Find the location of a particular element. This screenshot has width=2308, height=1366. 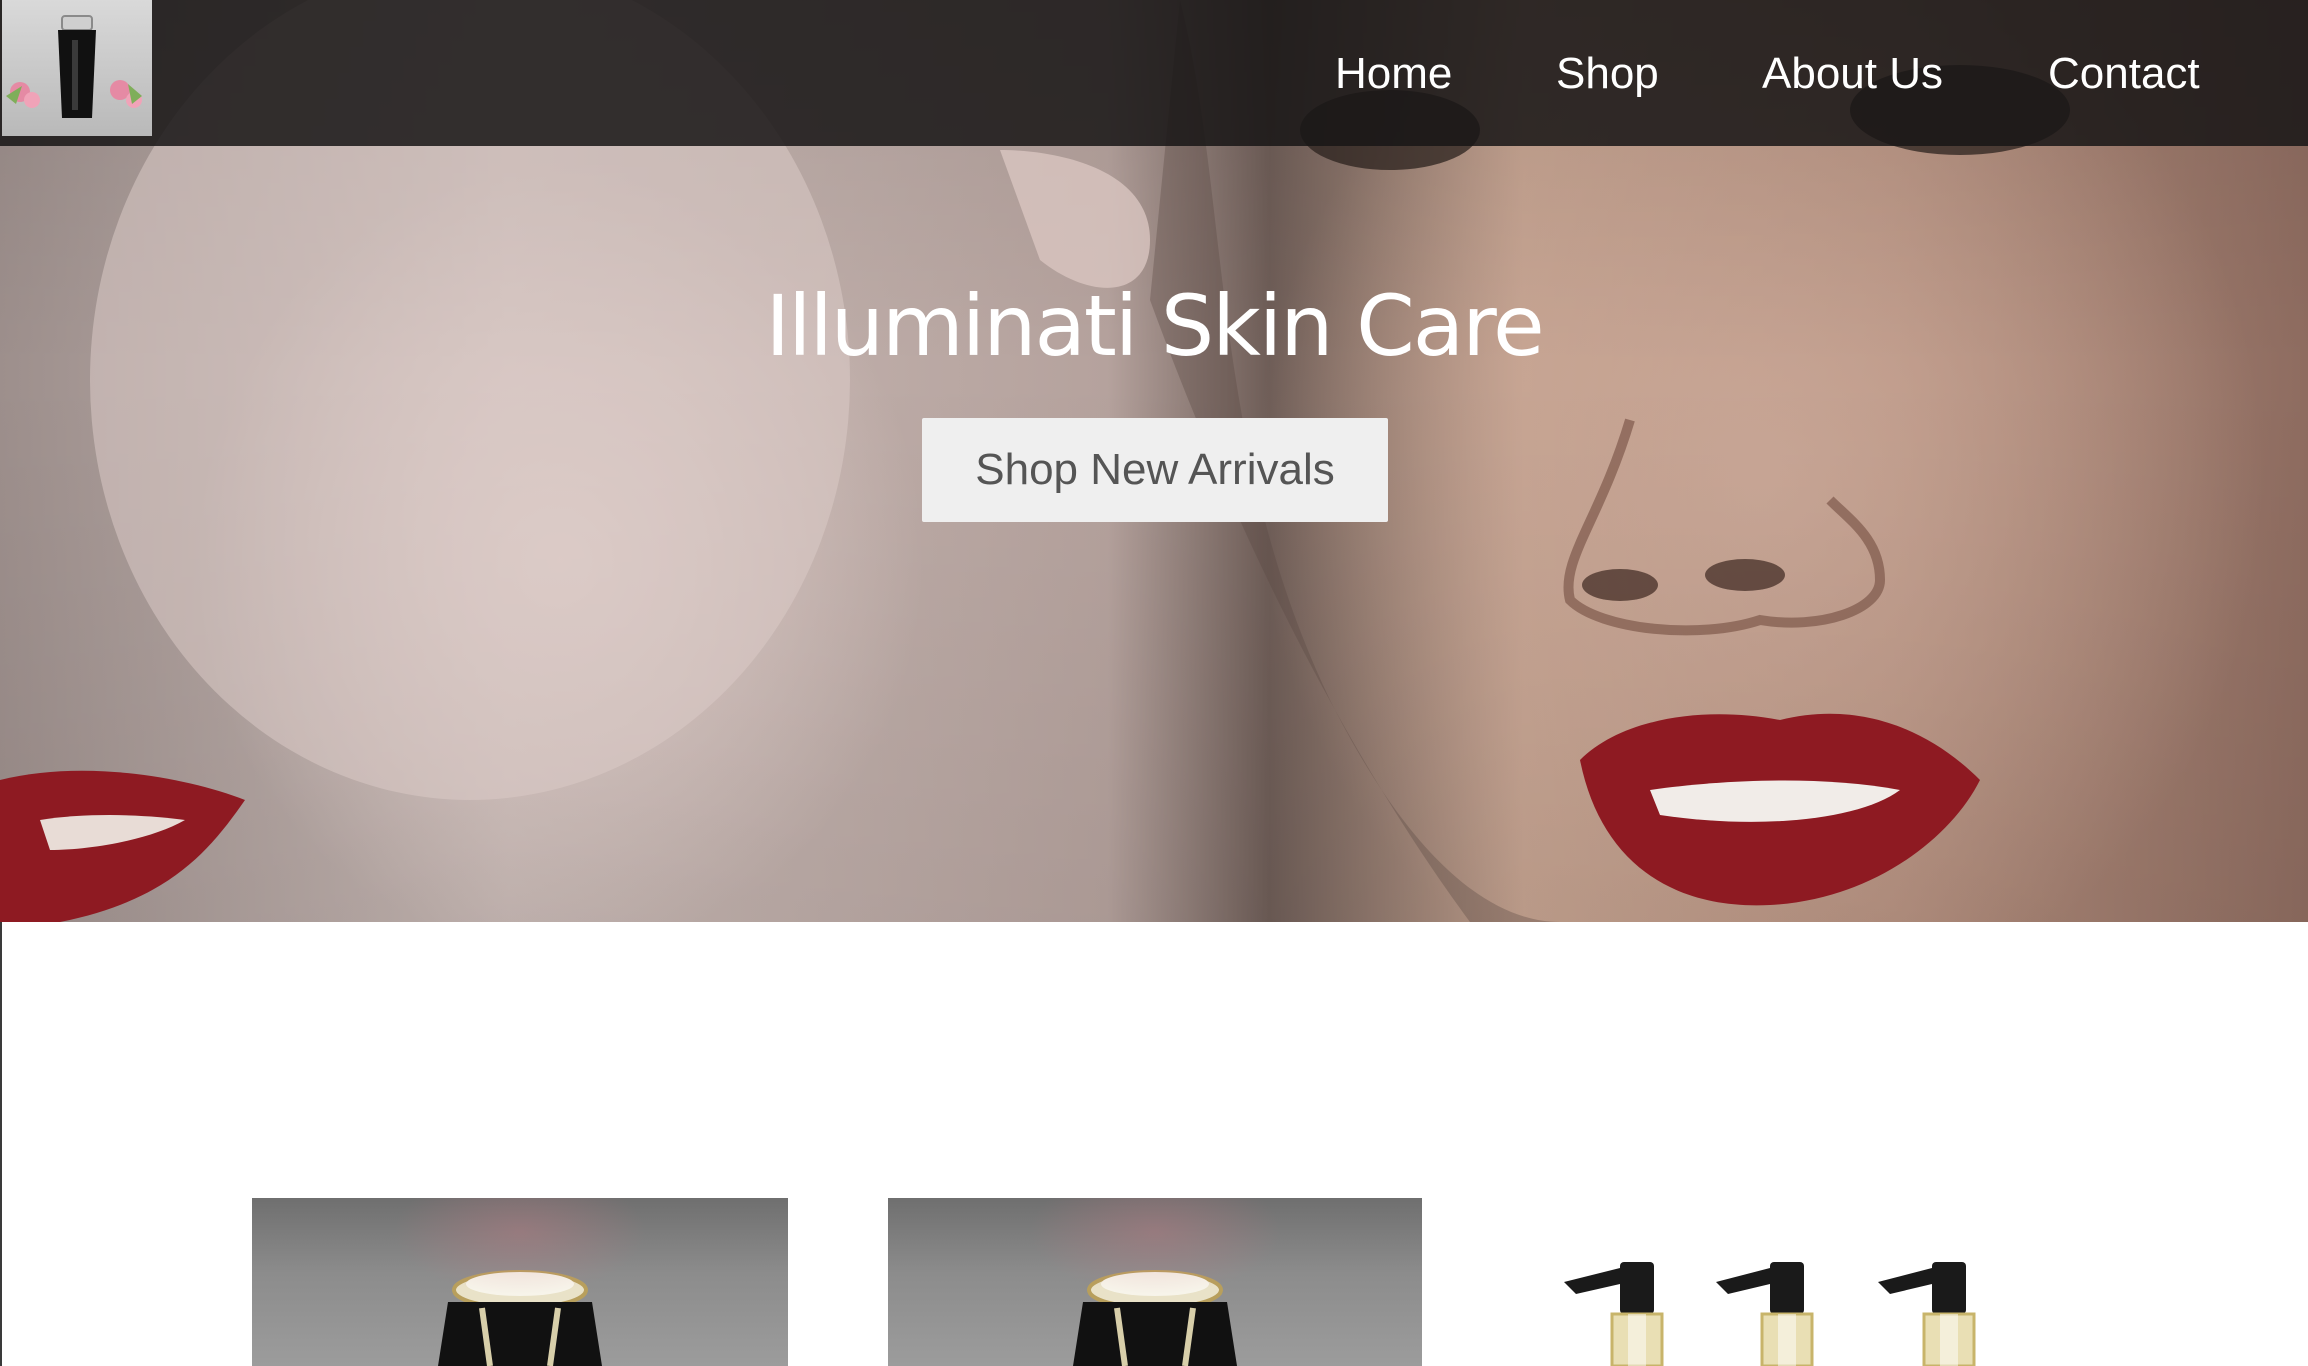

nav-links: Home Shop About Us Contact is located at coordinates (1154, 74).